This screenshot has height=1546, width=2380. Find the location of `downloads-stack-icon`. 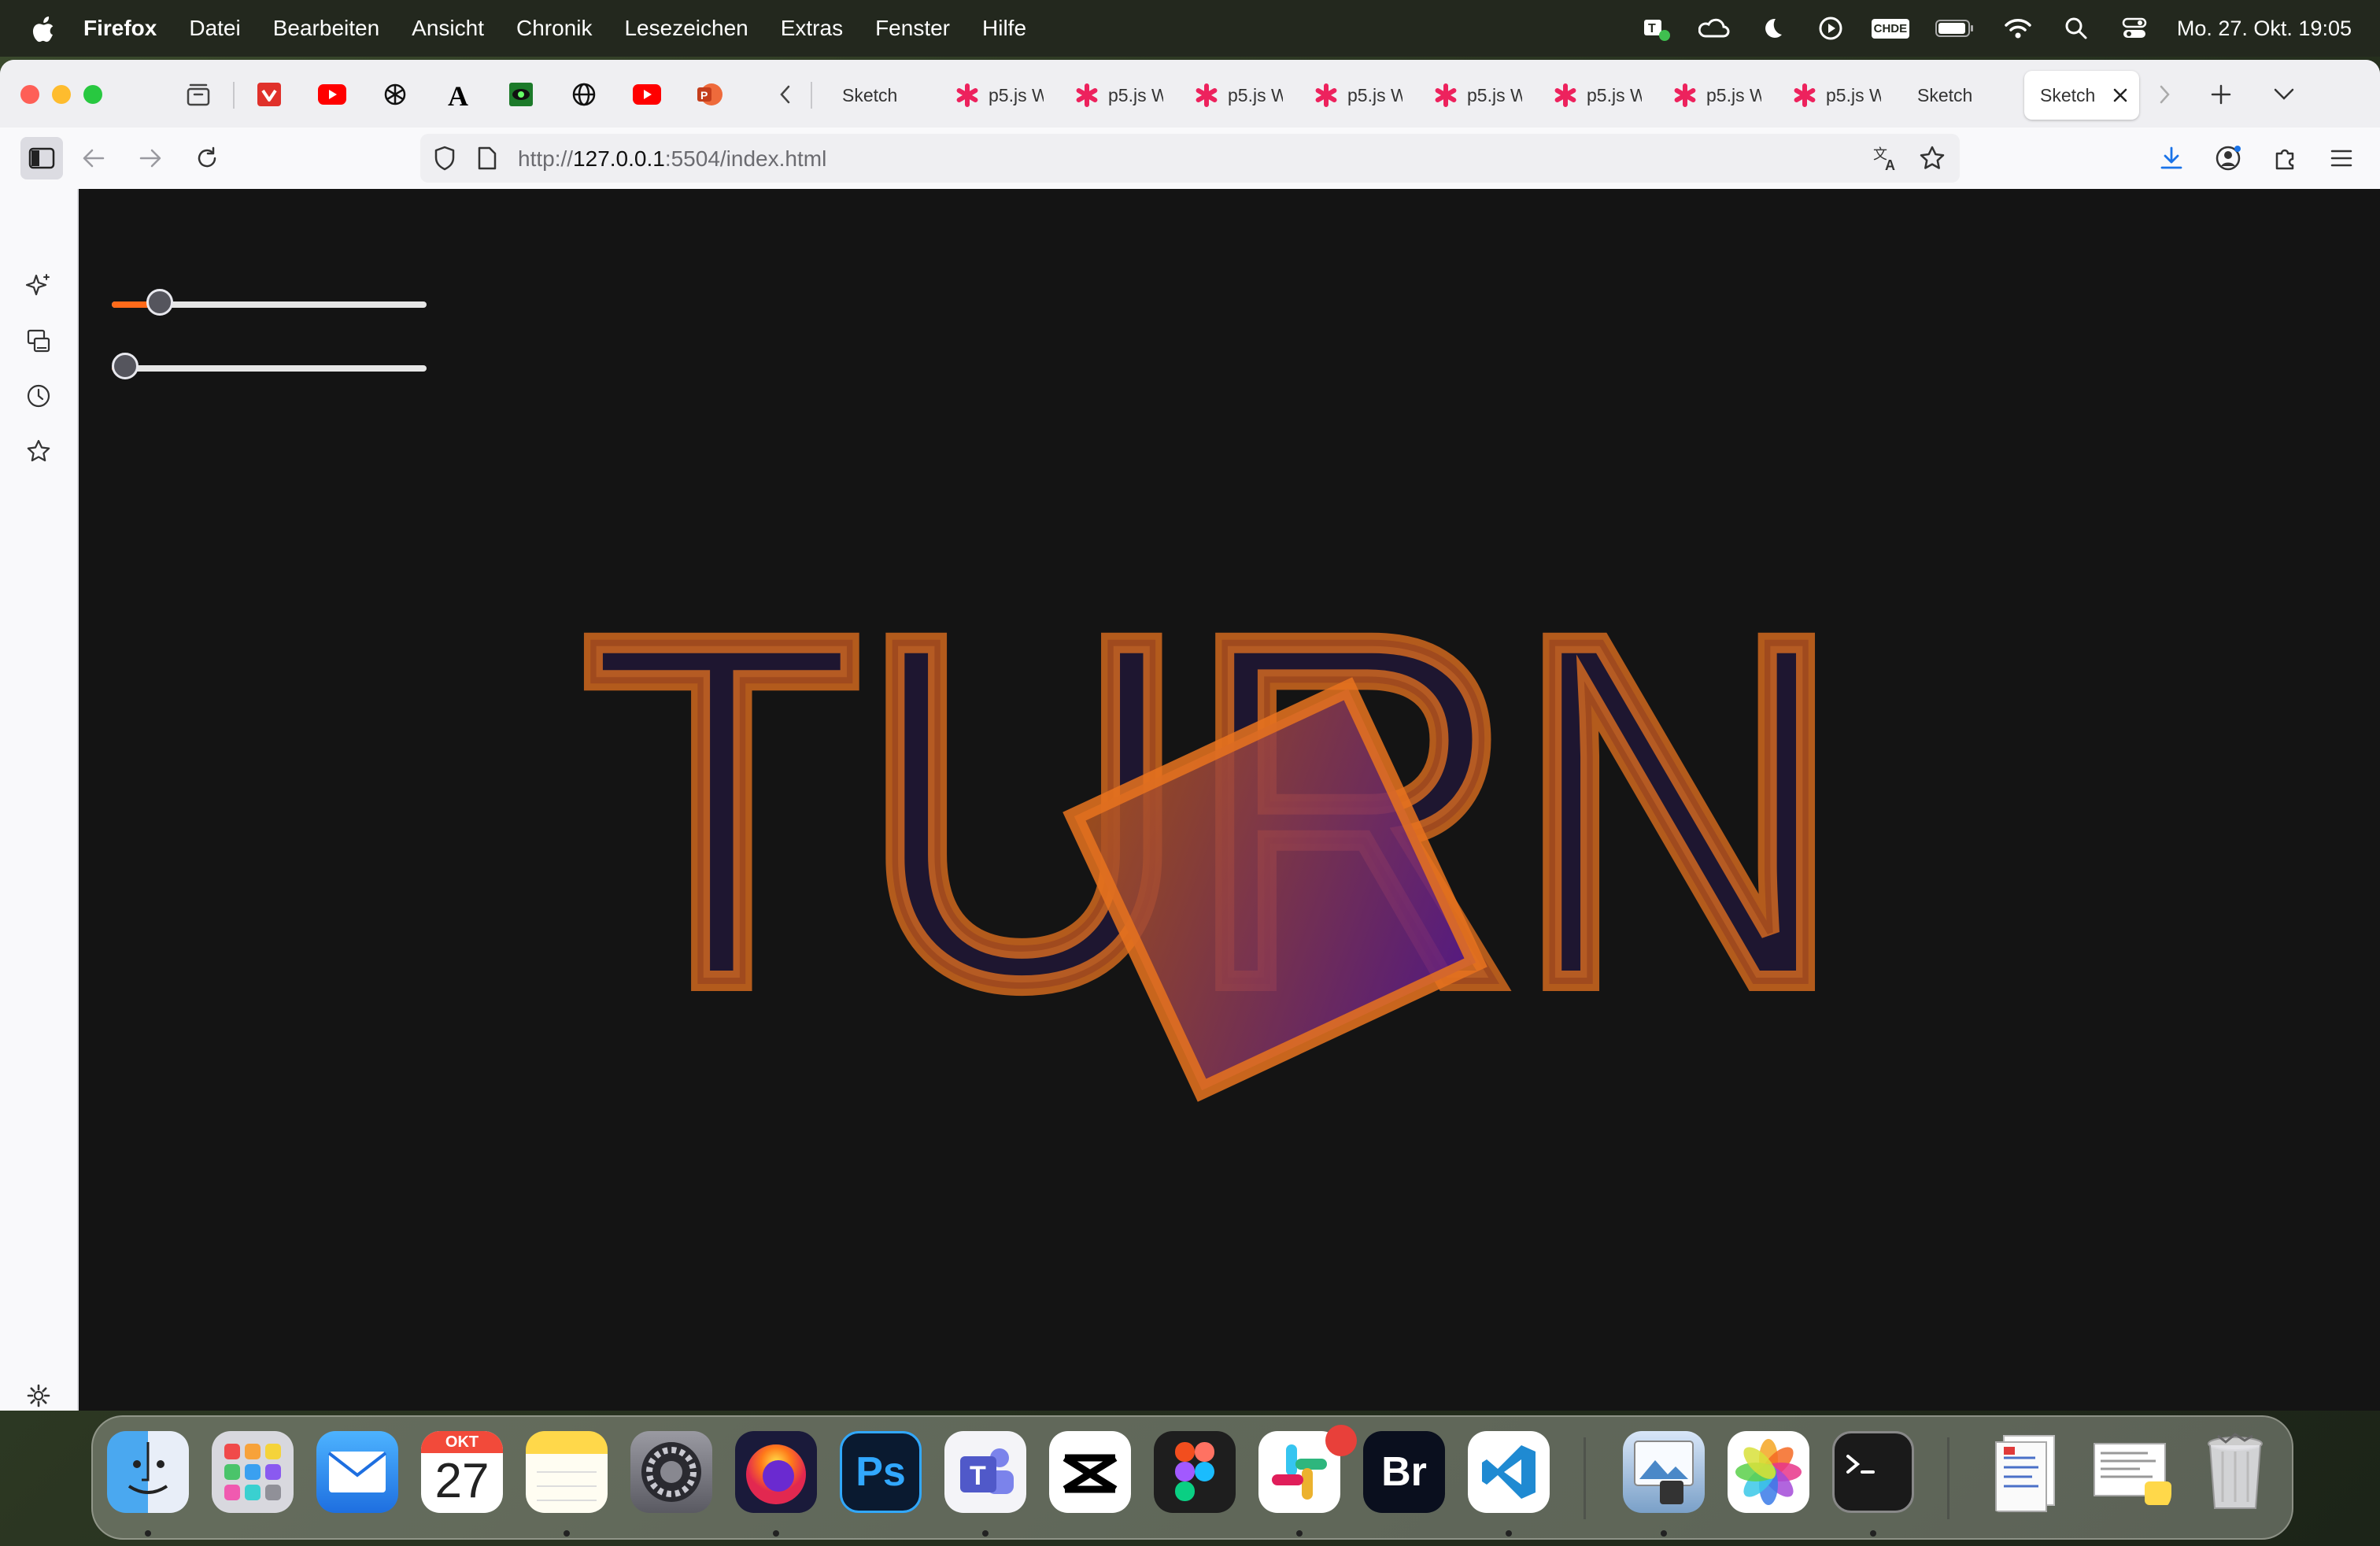

downloads-stack-icon is located at coordinates (2130, 1472).